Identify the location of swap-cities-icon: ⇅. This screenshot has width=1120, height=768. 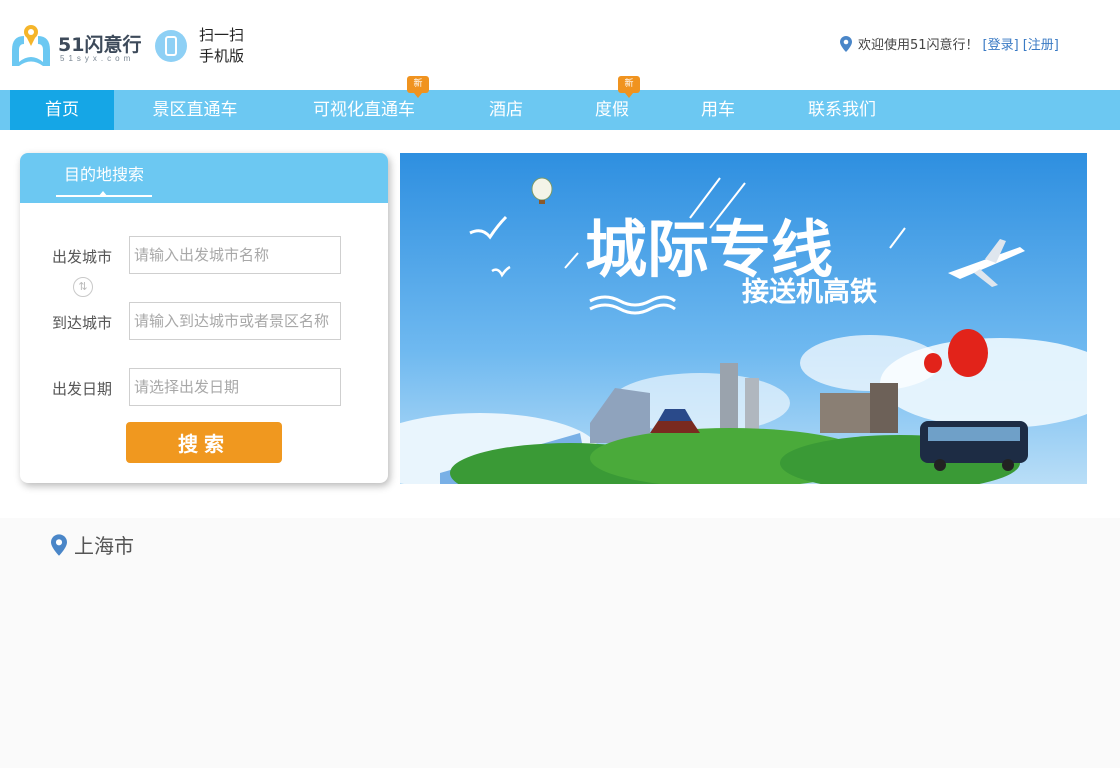
(83, 287).